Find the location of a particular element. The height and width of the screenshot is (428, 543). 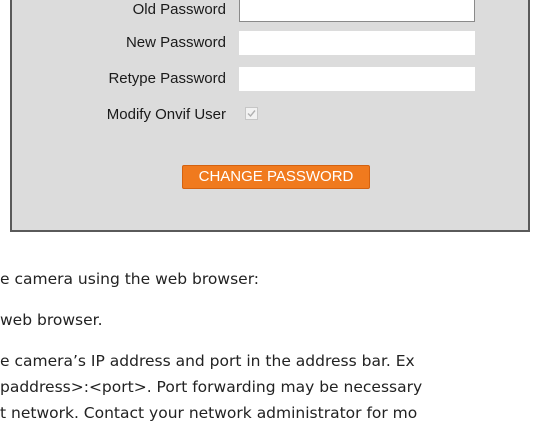

new-password-label: New Password is located at coordinates (175, 42).